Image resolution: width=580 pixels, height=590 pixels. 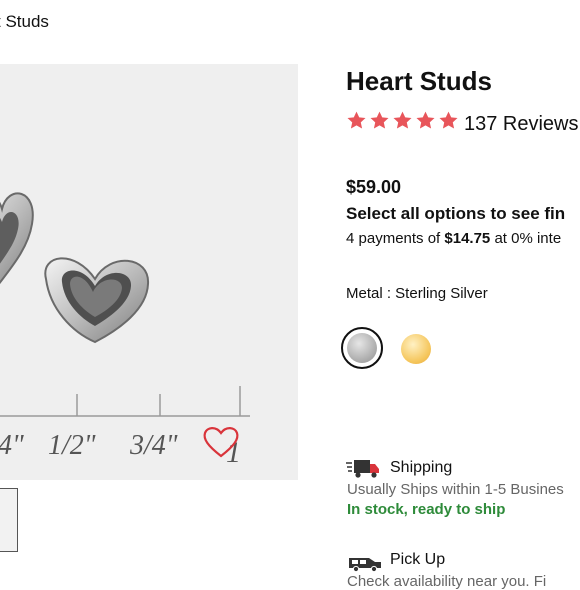 What do you see at coordinates (521, 124) in the screenshot?
I see `reviews-link: 137 Reviews` at bounding box center [521, 124].